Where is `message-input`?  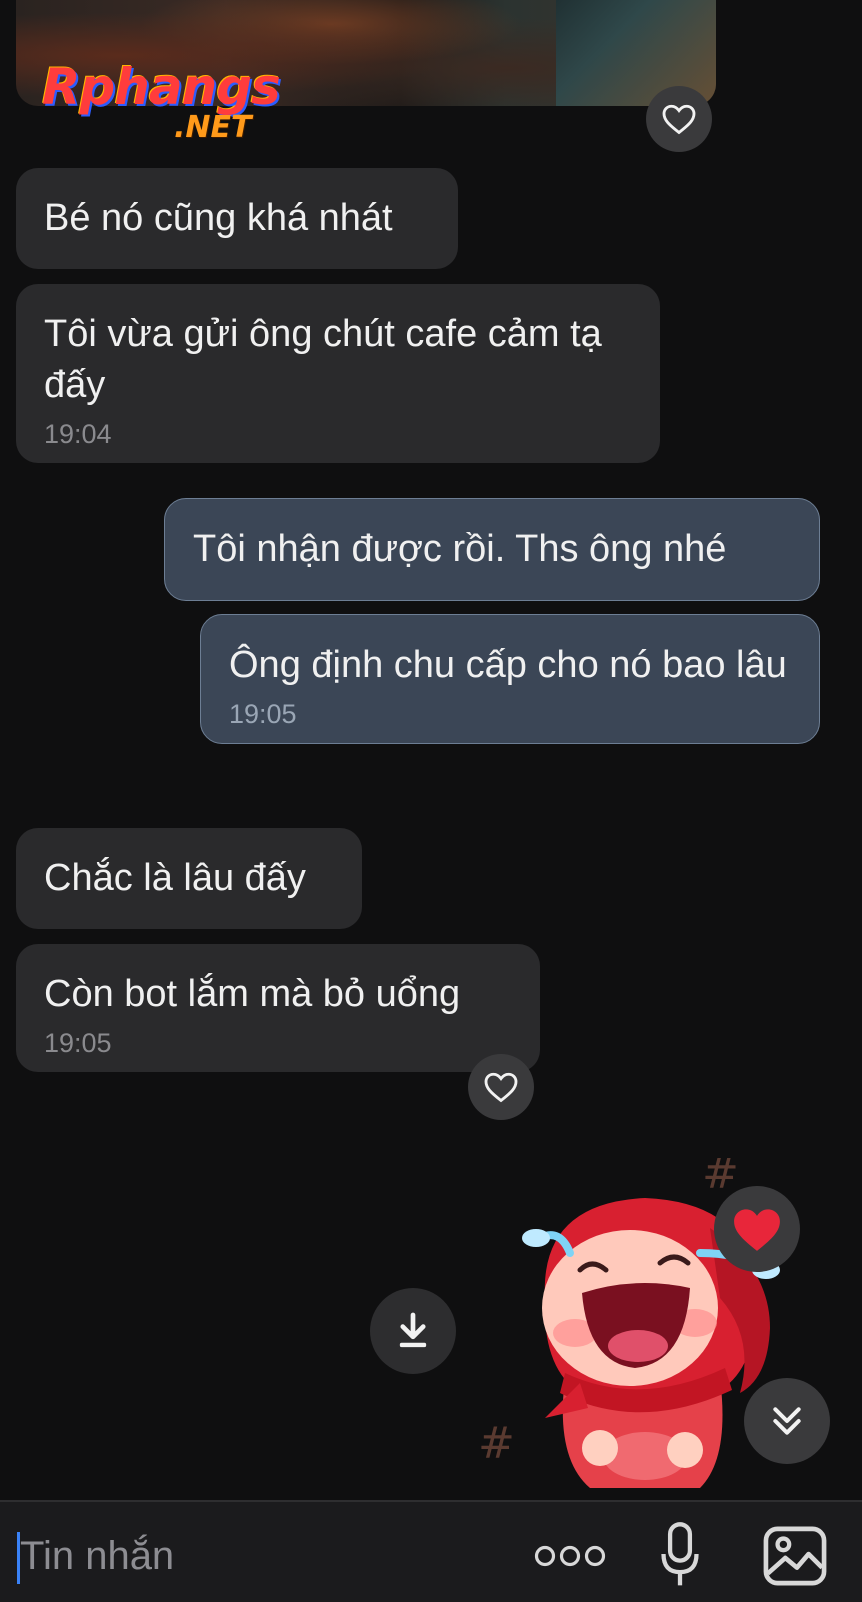 message-input is located at coordinates (260, 1556).